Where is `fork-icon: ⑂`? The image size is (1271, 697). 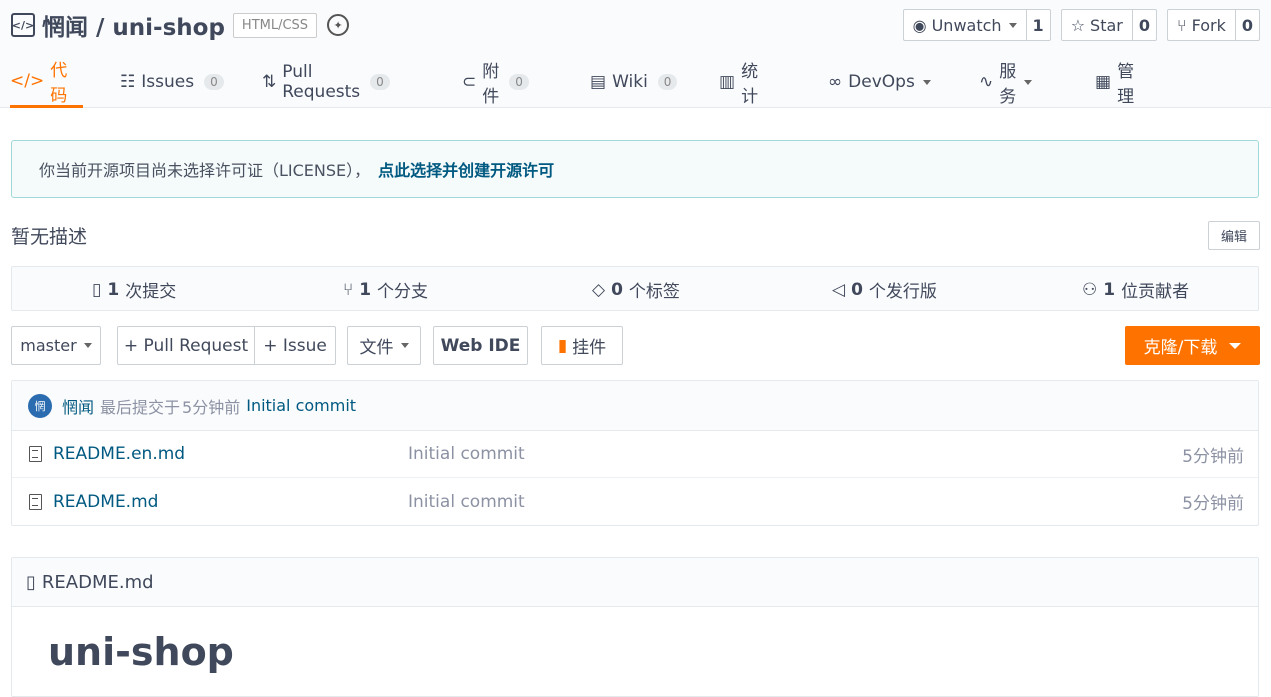 fork-icon: ⑂ is located at coordinates (1181, 25).